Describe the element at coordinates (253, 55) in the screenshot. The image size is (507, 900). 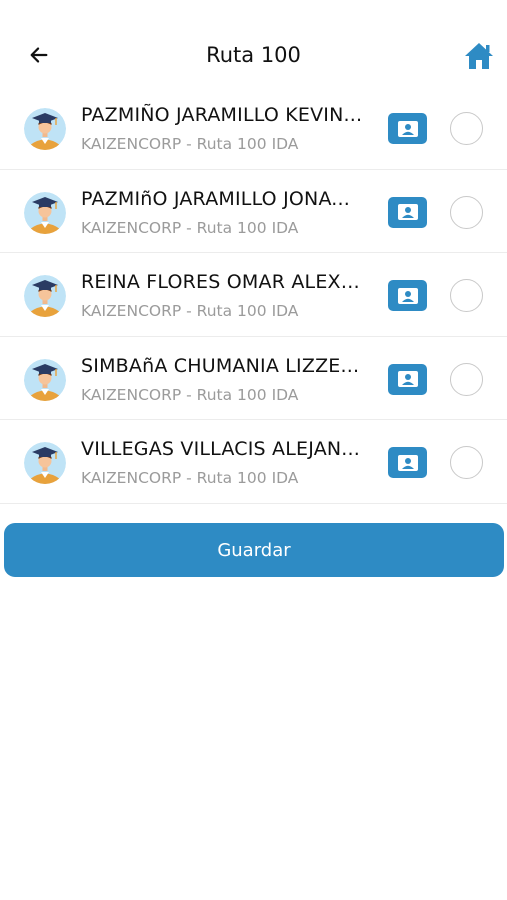
I see `page-title: Ruta 100` at that location.